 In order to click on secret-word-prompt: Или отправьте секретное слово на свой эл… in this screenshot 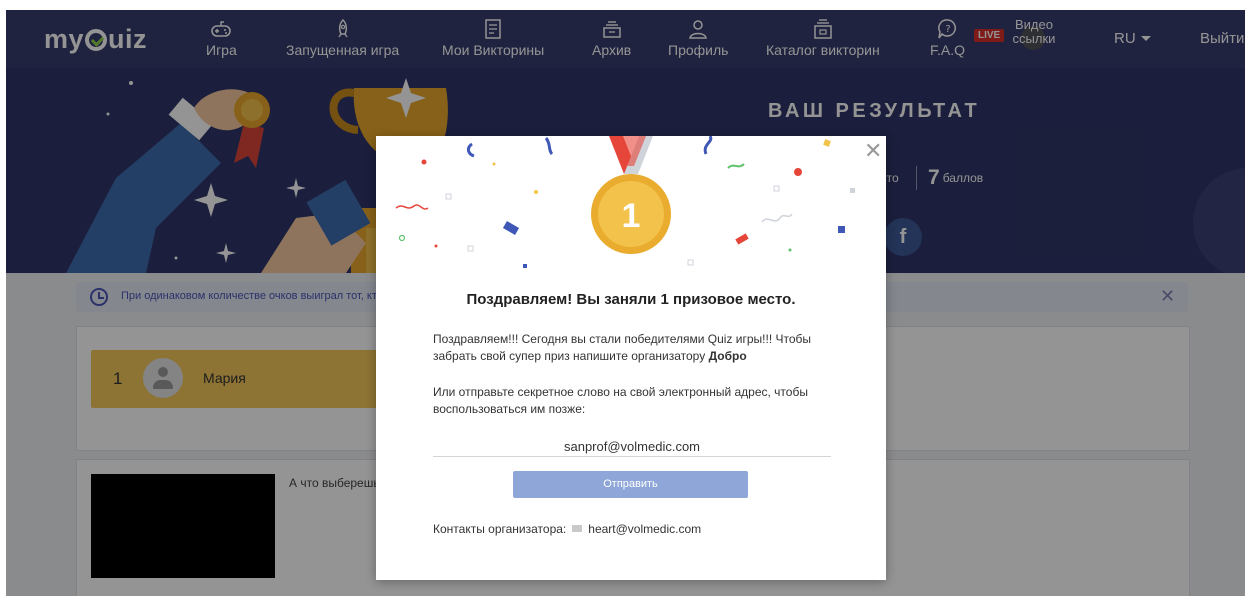, I will do `click(620, 400)`.